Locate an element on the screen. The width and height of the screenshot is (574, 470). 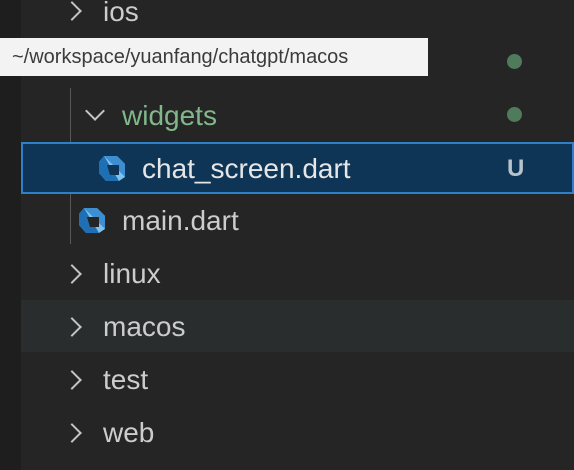
chevron-down-icon is located at coordinates (95, 111).